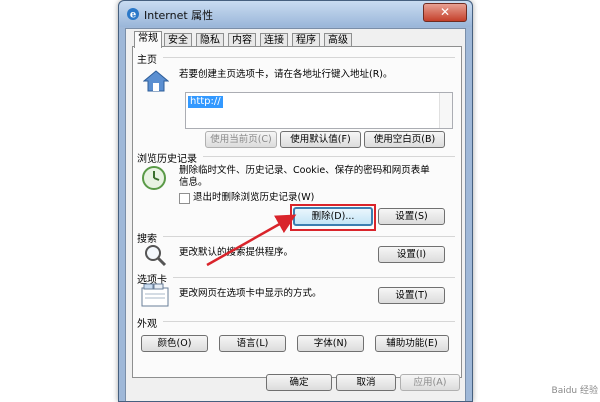 The height and width of the screenshot is (402, 600). What do you see at coordinates (148, 39) in the screenshot?
I see `tab-general: 常规` at bounding box center [148, 39].